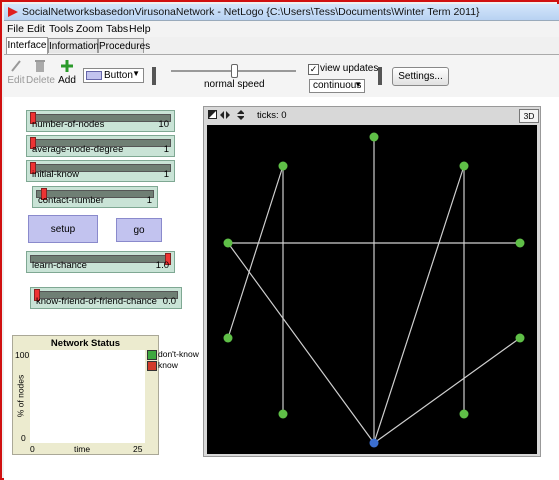 The height and width of the screenshot is (480, 559). Describe the element at coordinates (140, 29) in the screenshot. I see `menu-help: Help` at that location.